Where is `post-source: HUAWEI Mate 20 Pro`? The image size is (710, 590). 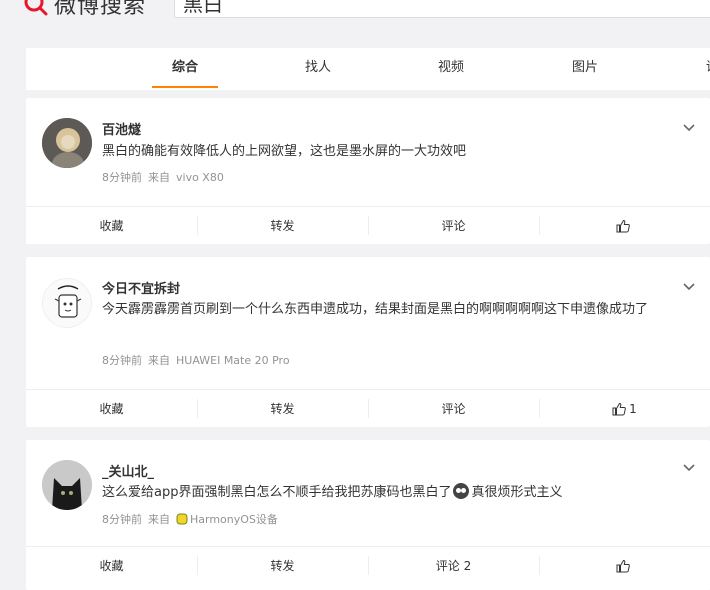 post-source: HUAWEI Mate 20 Pro is located at coordinates (233, 360).